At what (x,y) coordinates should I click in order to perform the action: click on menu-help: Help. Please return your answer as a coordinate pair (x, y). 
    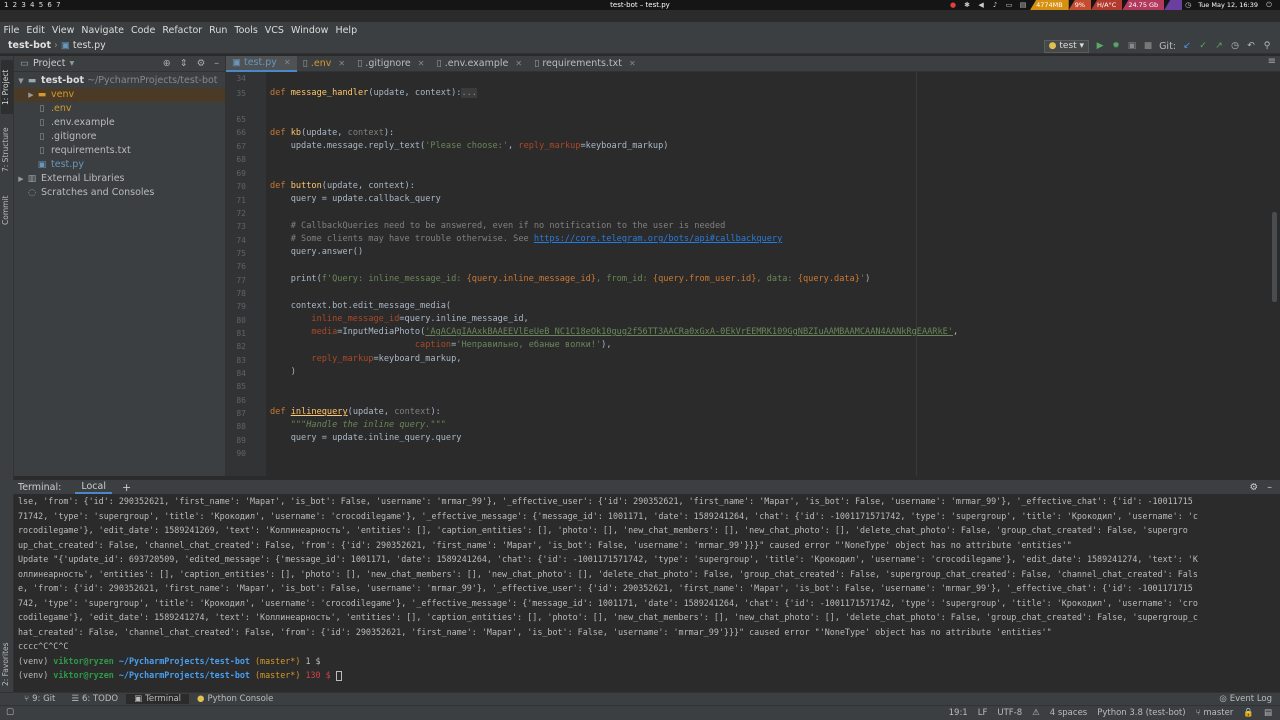
    Looking at the image, I should click on (346, 30).